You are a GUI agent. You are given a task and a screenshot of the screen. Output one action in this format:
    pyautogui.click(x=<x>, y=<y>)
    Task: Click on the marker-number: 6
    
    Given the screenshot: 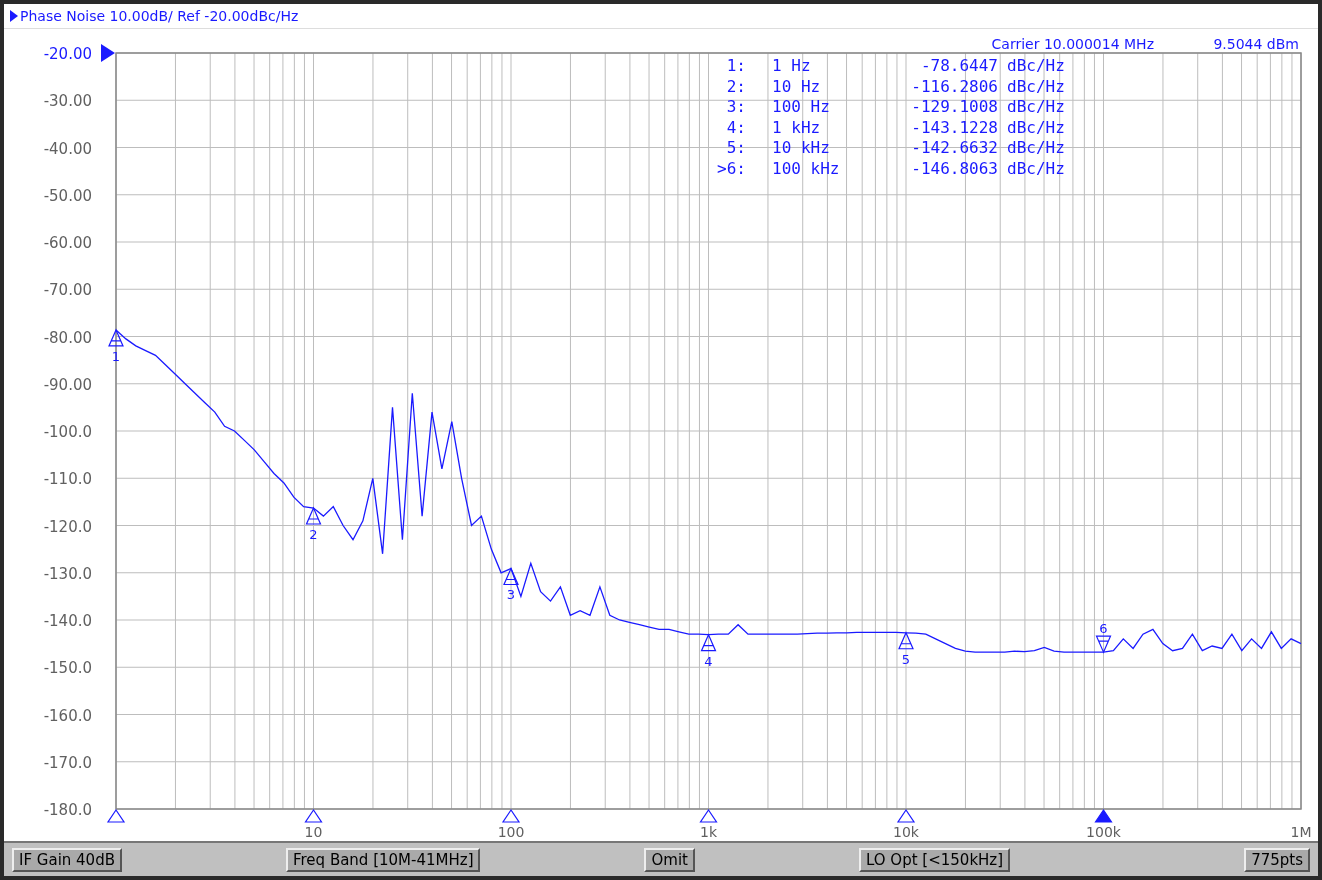 What is the action you would take?
    pyautogui.click(x=1103, y=629)
    